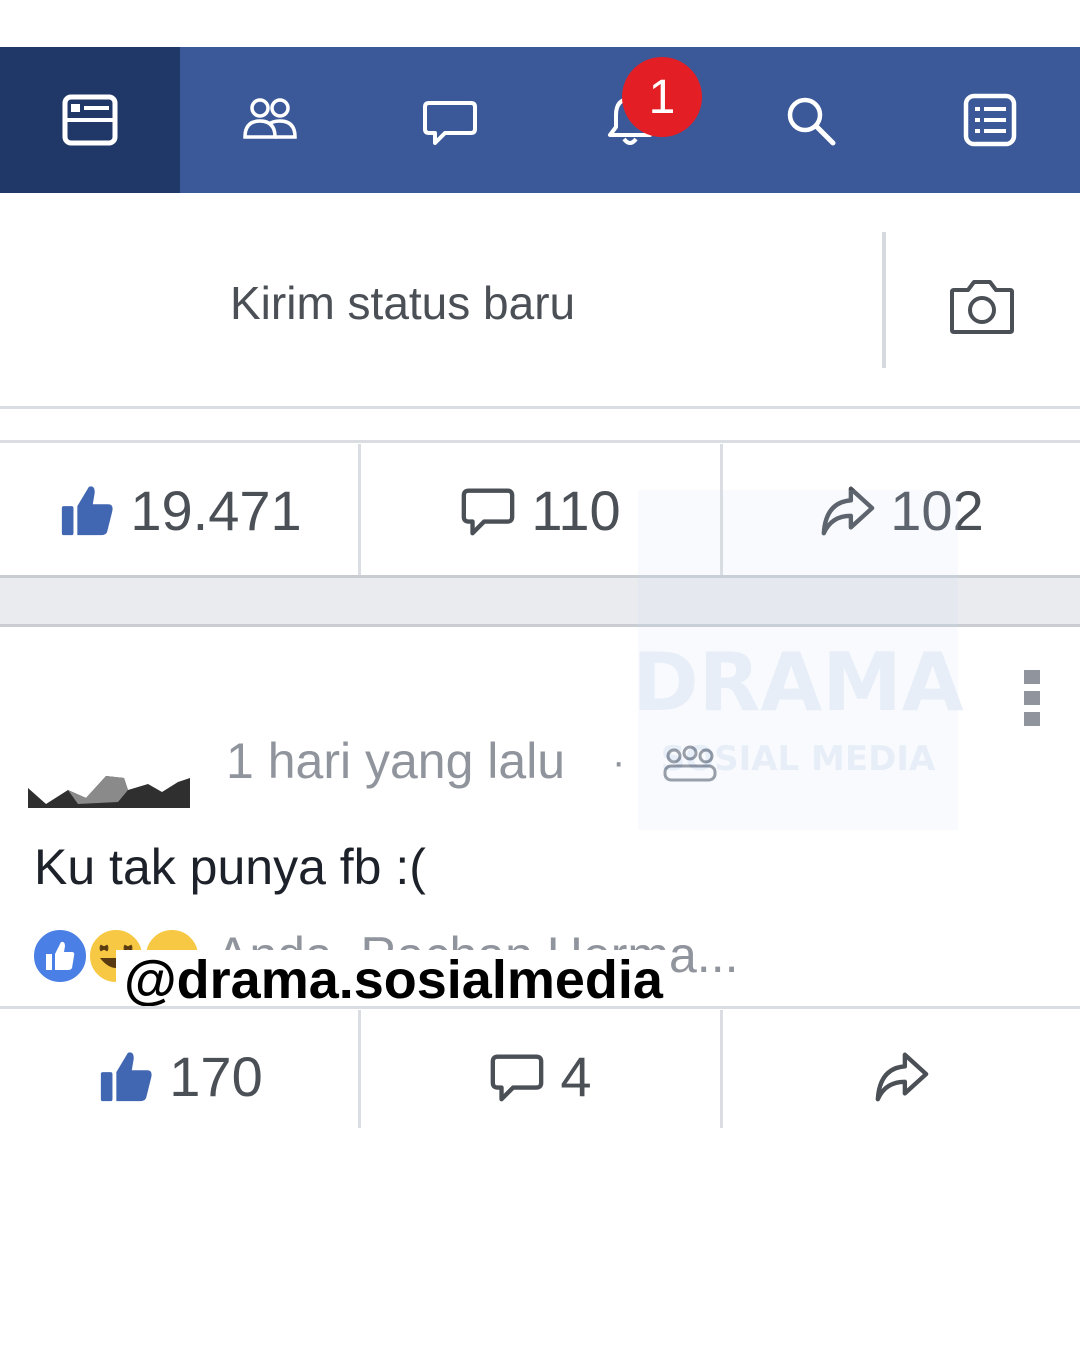  I want to click on more-options-icon, so click(1032, 698).